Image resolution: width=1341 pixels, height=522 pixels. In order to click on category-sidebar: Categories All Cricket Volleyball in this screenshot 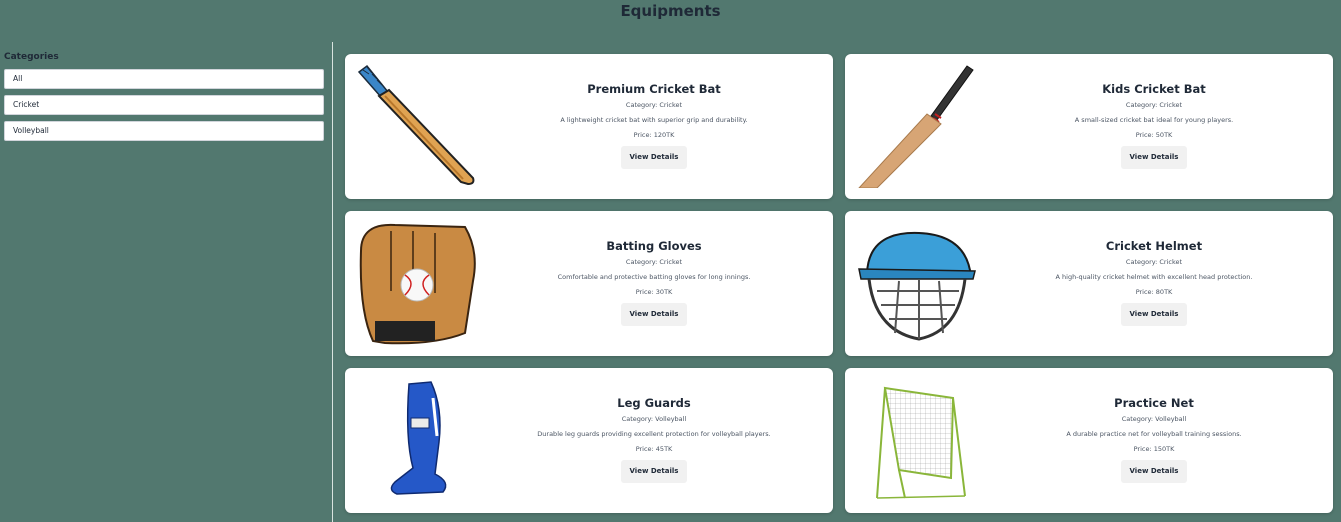, I will do `click(164, 99)`.